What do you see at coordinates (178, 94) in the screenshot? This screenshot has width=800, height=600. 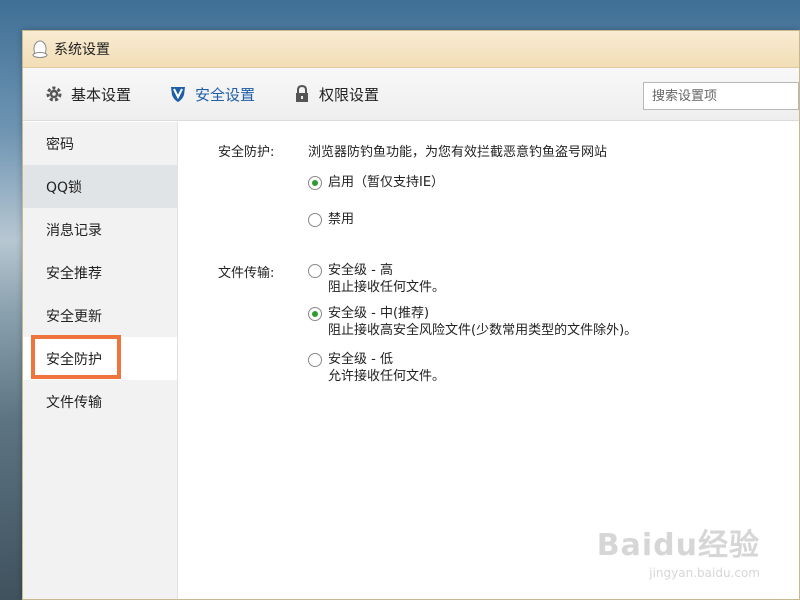 I see `shield-icon` at bounding box center [178, 94].